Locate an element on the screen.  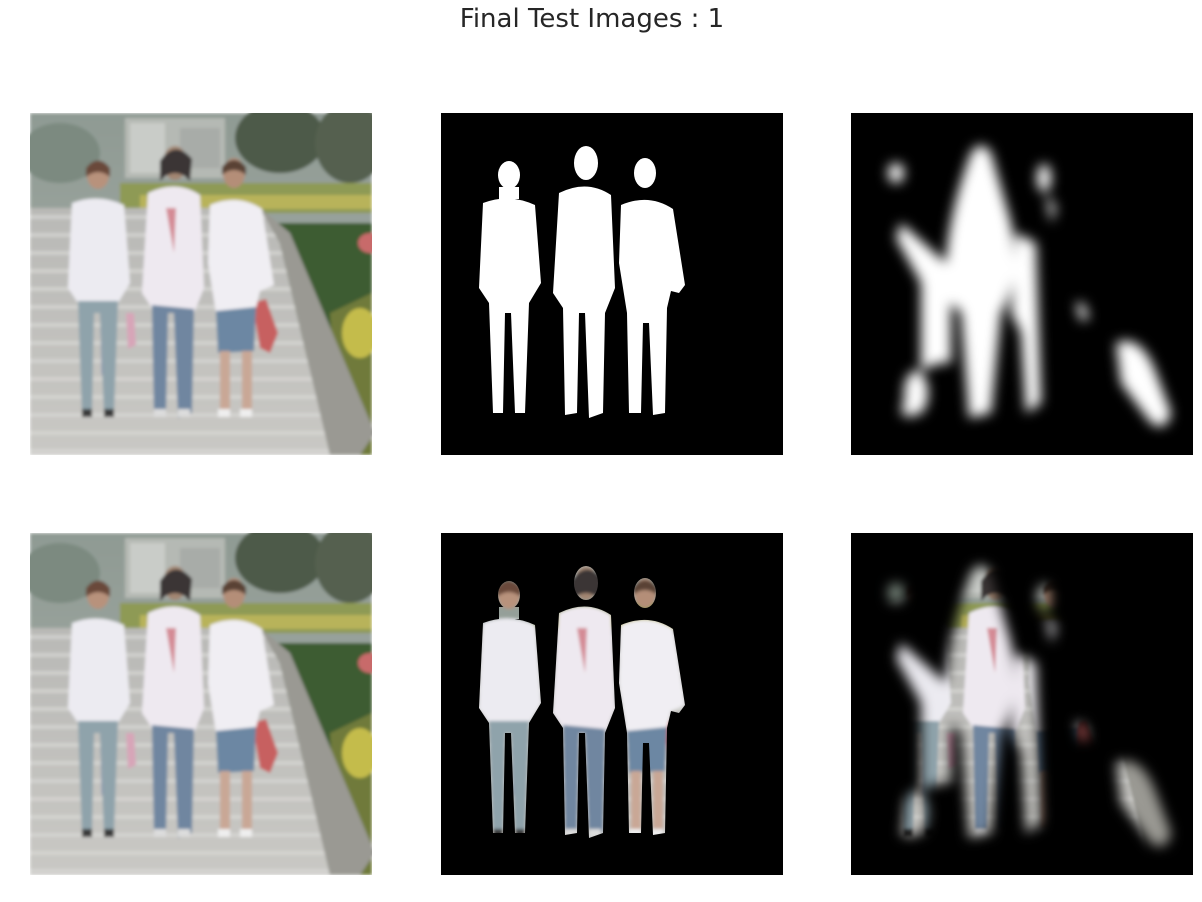
predicted-mask is located at coordinates (1022, 284).